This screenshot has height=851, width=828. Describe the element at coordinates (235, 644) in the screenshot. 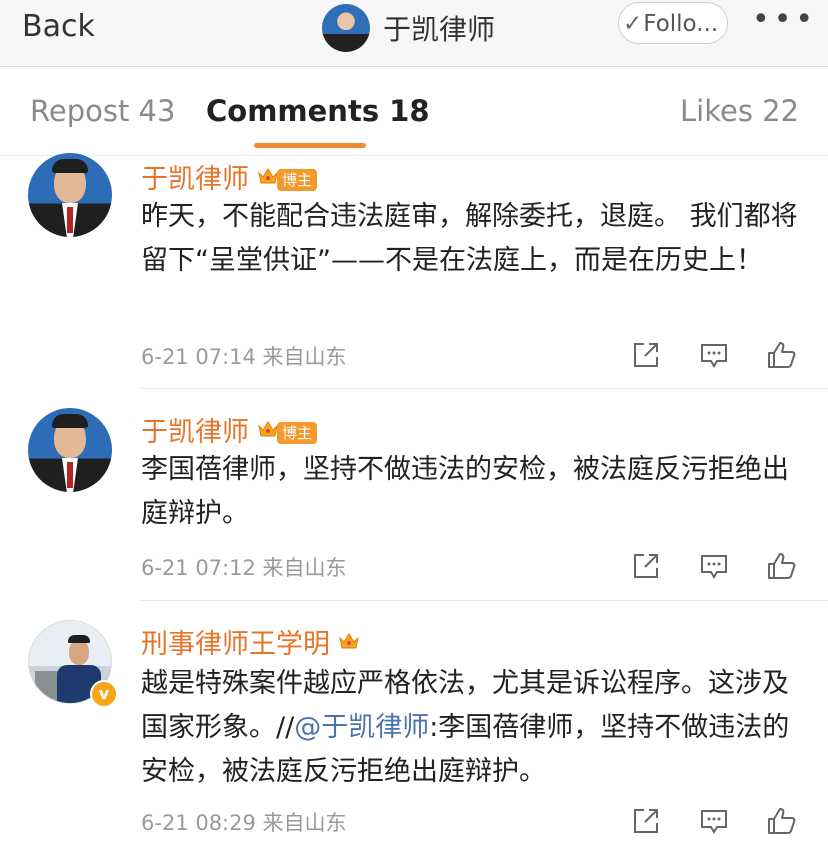

I see `author-name: 刑事律师王学明` at that location.